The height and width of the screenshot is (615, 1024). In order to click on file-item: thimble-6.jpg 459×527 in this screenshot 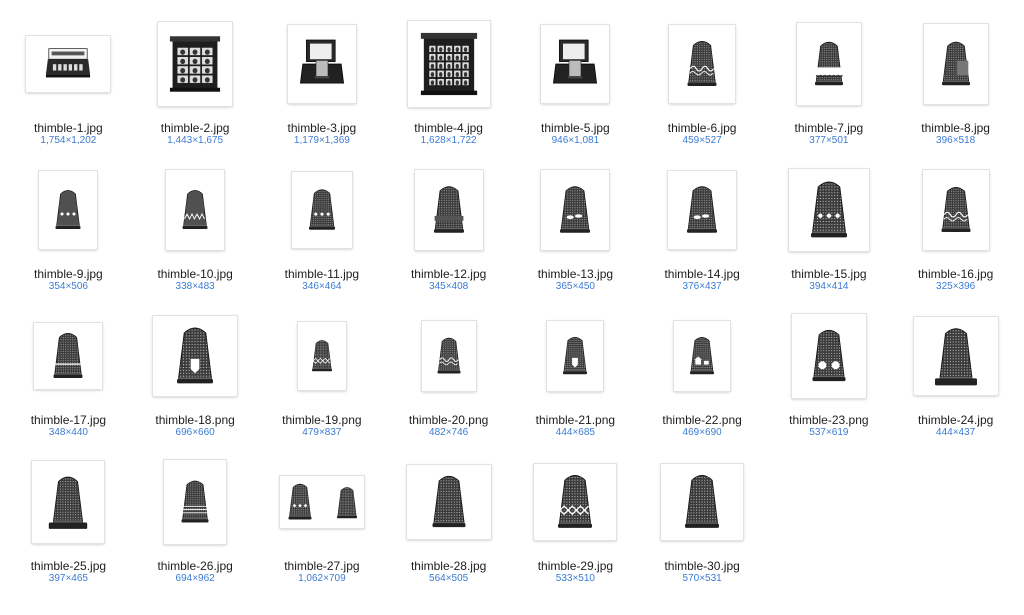, I will do `click(702, 81)`.